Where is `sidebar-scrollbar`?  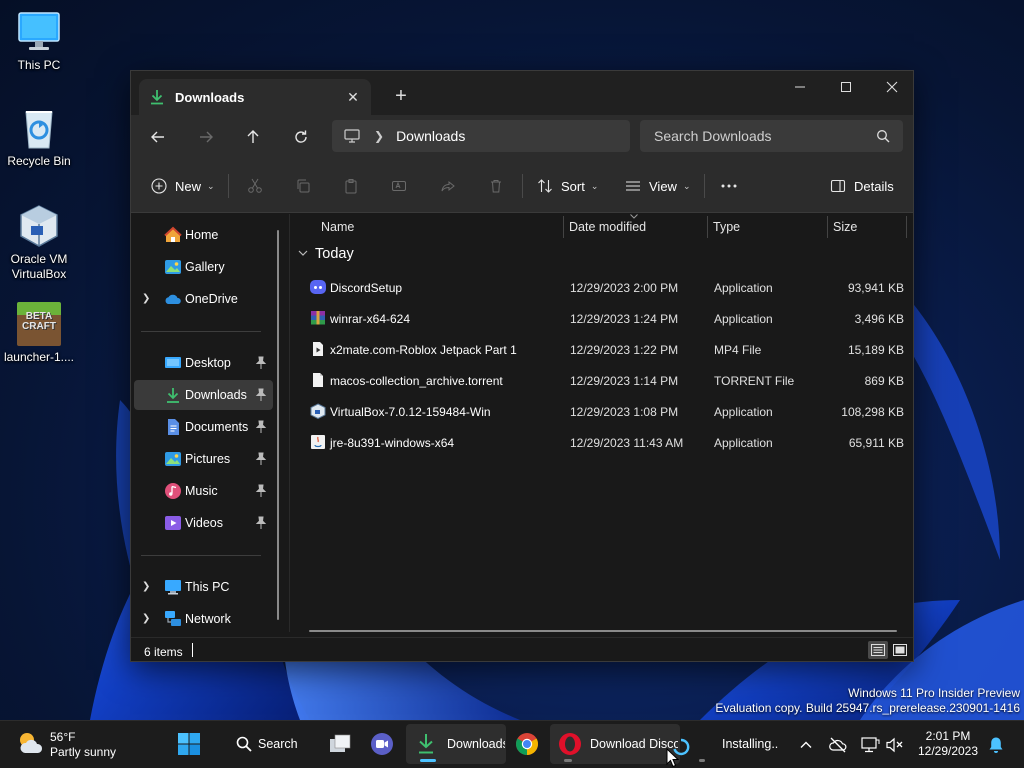 sidebar-scrollbar is located at coordinates (278, 425).